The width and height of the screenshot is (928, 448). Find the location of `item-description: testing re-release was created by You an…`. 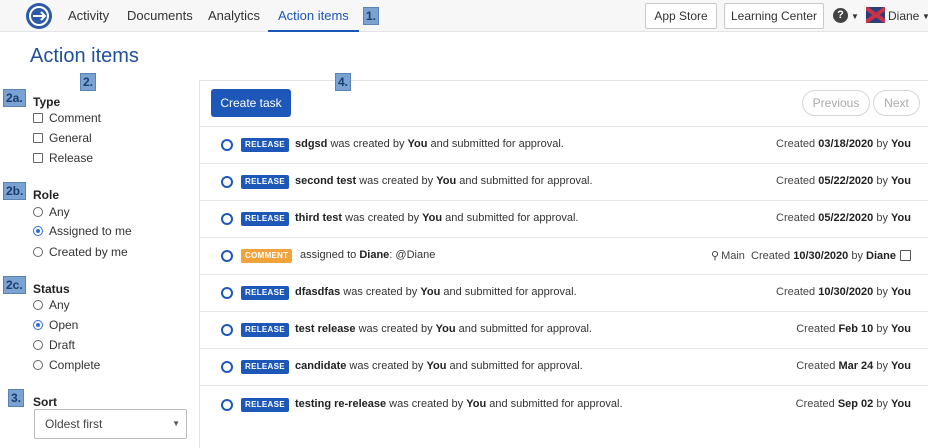

item-description: testing re-release was created by You an… is located at coordinates (459, 404).